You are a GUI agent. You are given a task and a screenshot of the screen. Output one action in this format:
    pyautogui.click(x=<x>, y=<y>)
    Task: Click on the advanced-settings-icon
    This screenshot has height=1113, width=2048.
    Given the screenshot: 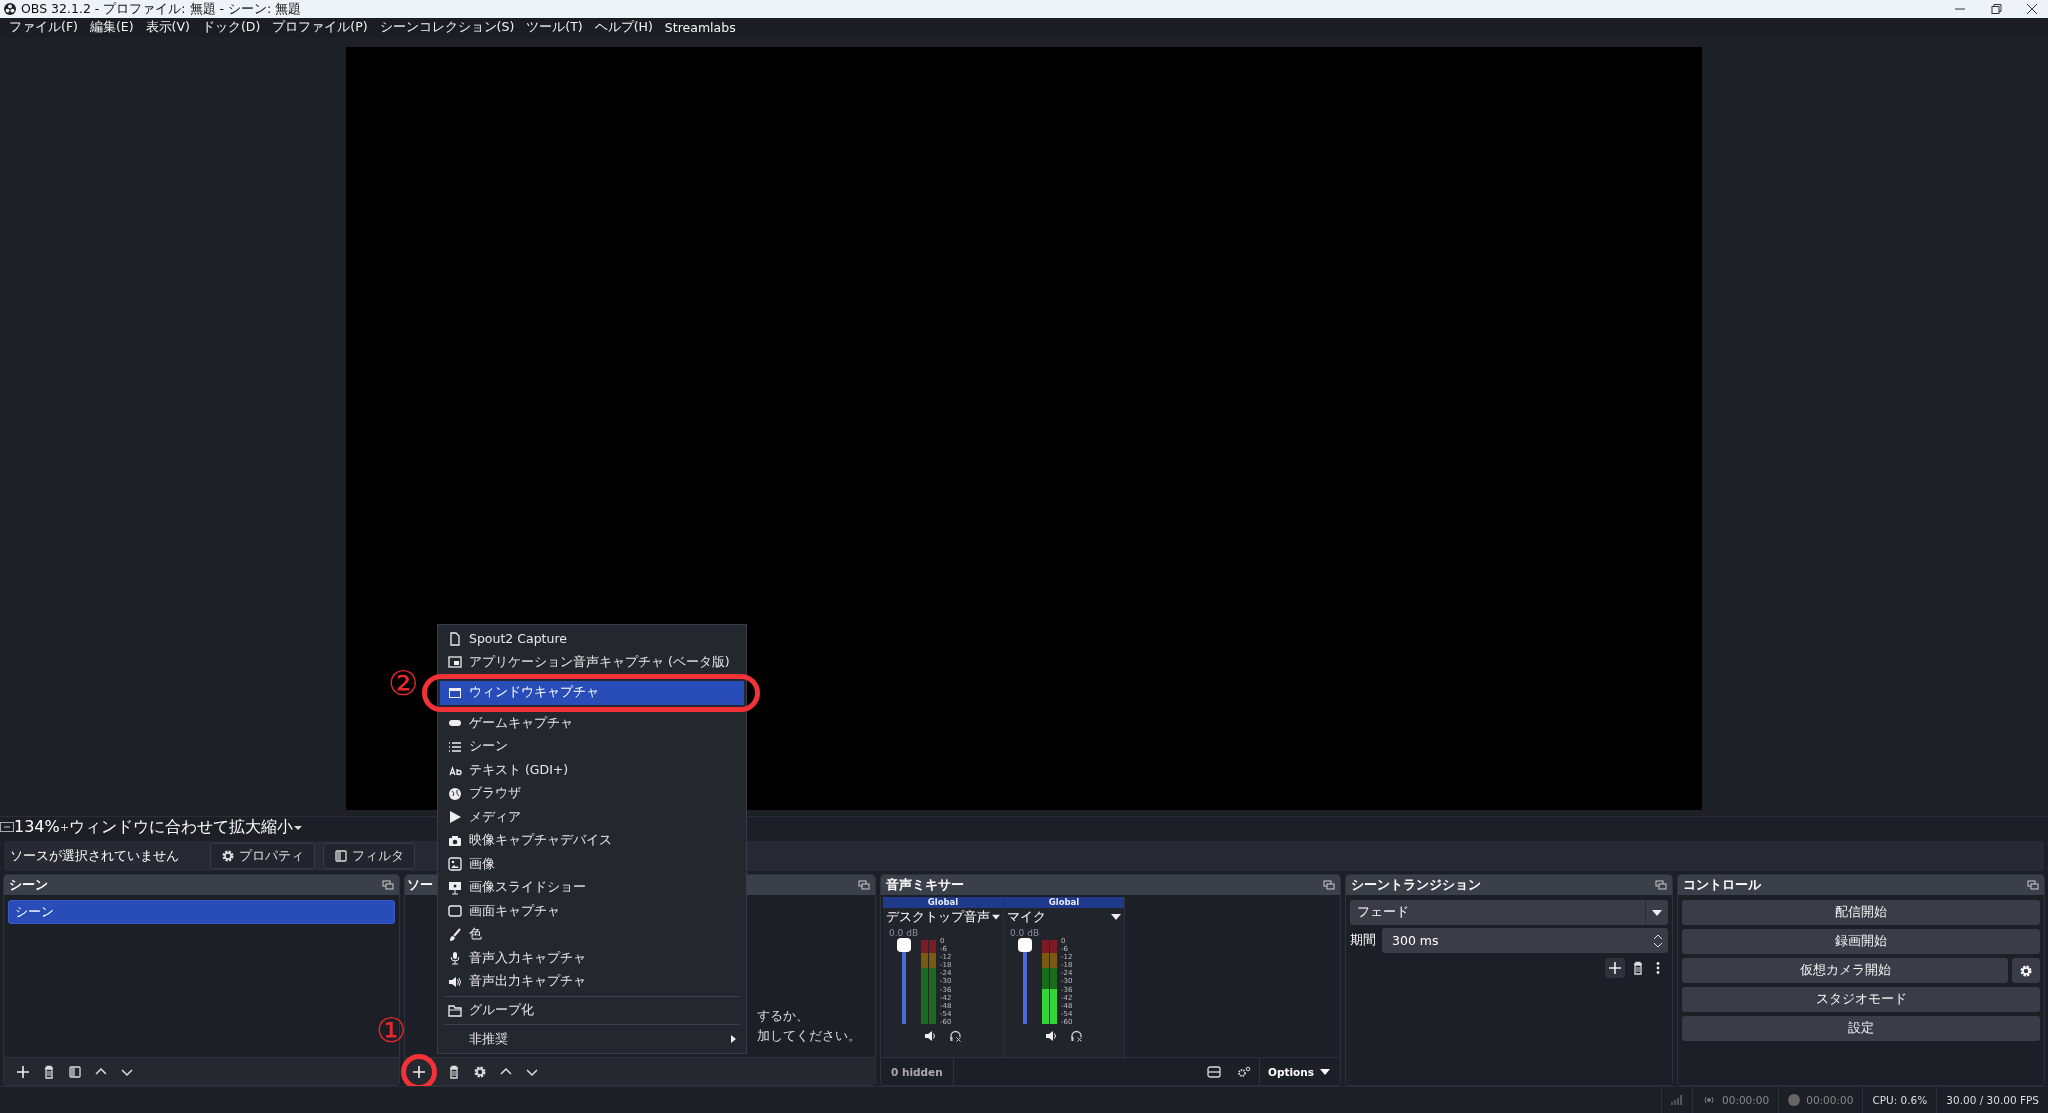 What is the action you would take?
    pyautogui.click(x=1244, y=1071)
    